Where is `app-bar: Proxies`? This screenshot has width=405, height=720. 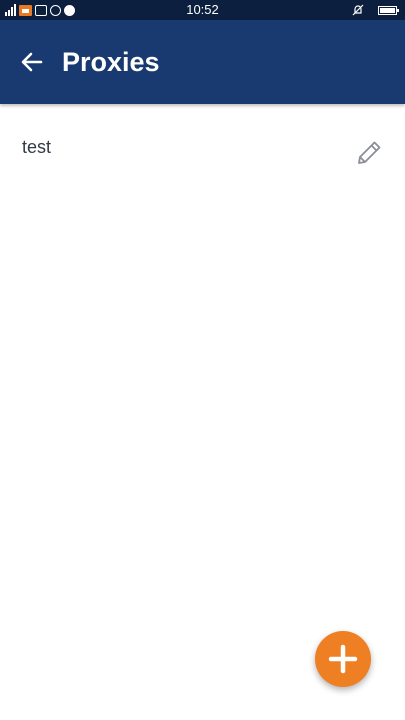 app-bar: Proxies is located at coordinates (202, 62).